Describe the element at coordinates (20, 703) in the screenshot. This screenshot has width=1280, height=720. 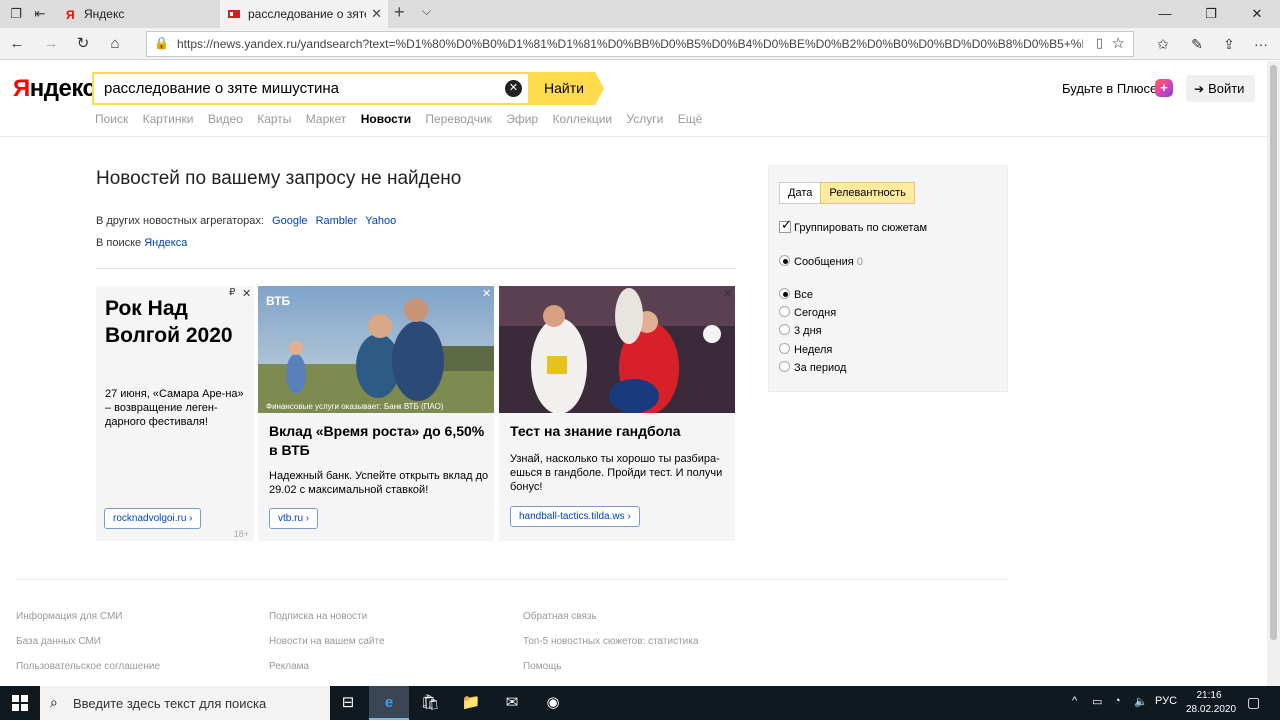
I see `windows-start-icon` at that location.